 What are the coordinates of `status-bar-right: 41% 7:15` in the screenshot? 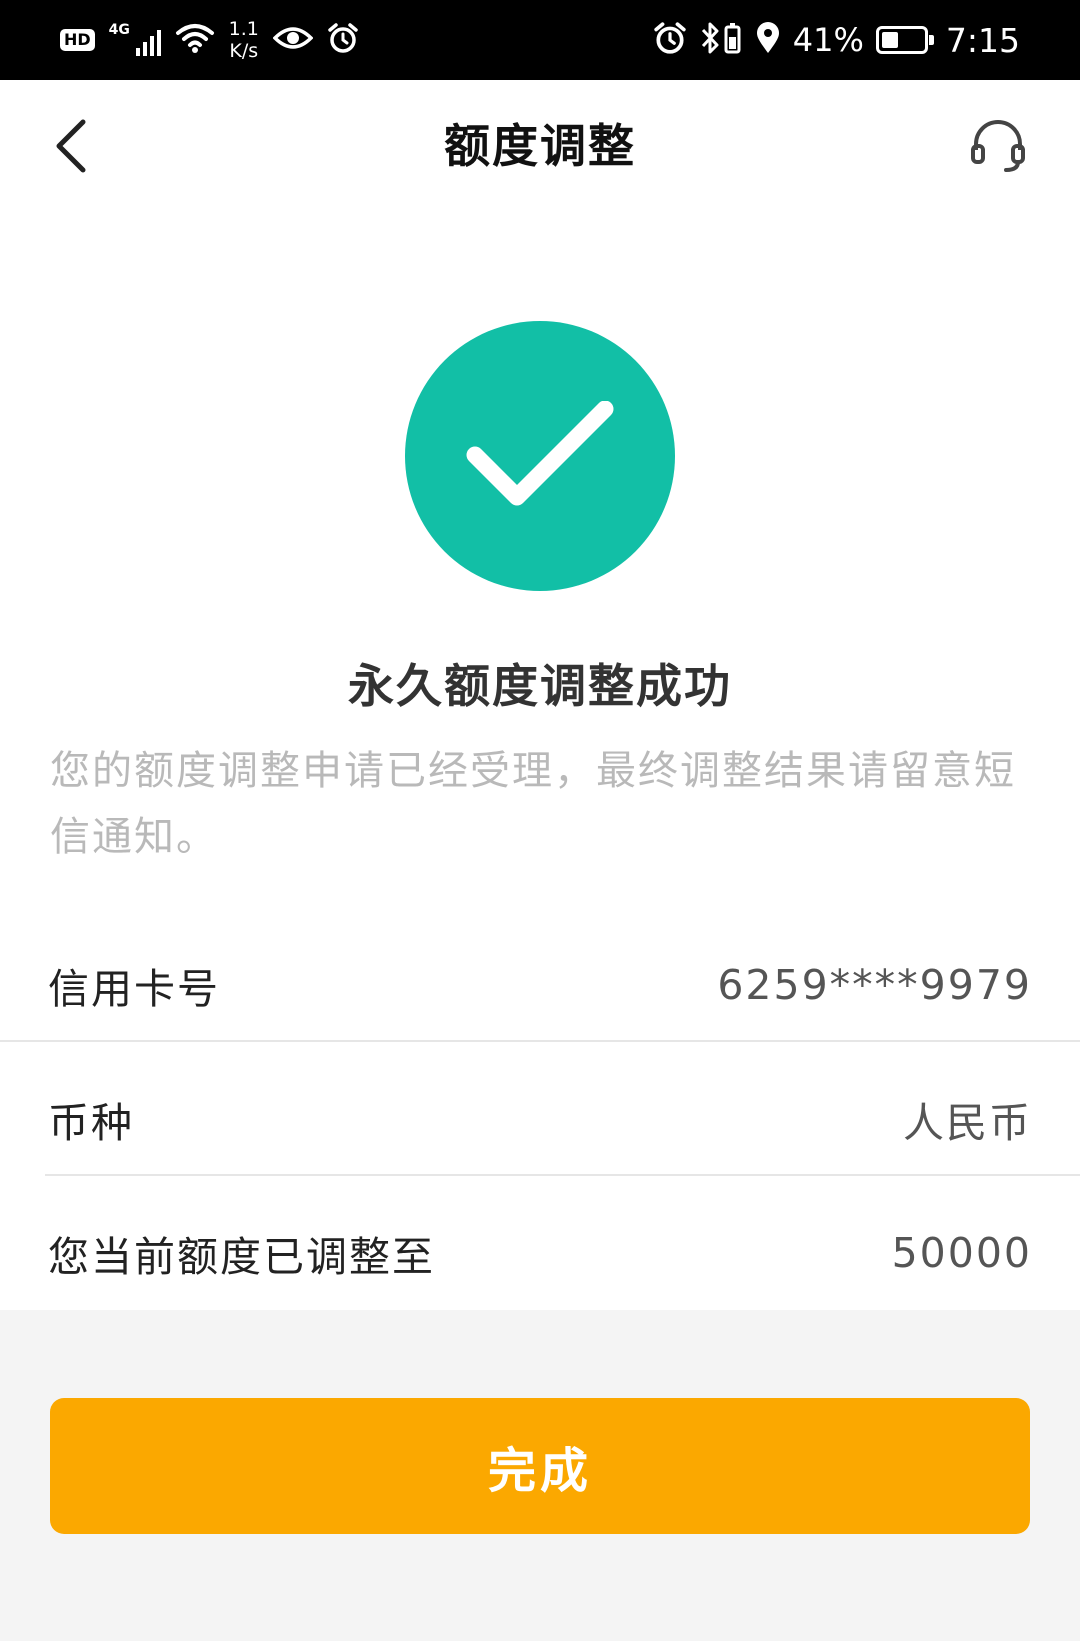 It's located at (836, 40).